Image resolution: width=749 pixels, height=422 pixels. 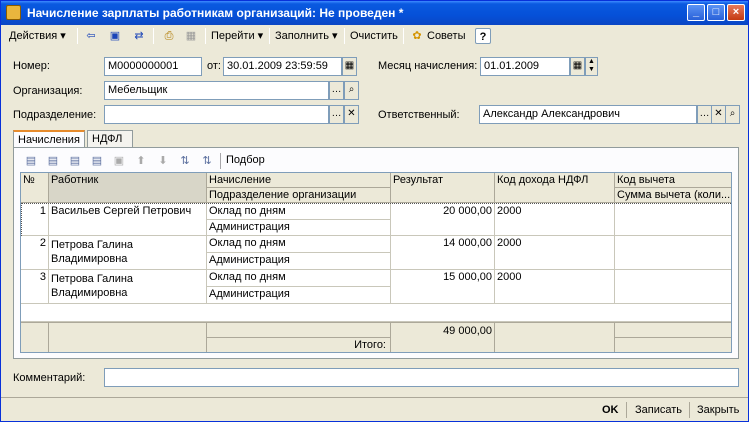 I want to click on clear-button: Очистить, so click(x=374, y=36).